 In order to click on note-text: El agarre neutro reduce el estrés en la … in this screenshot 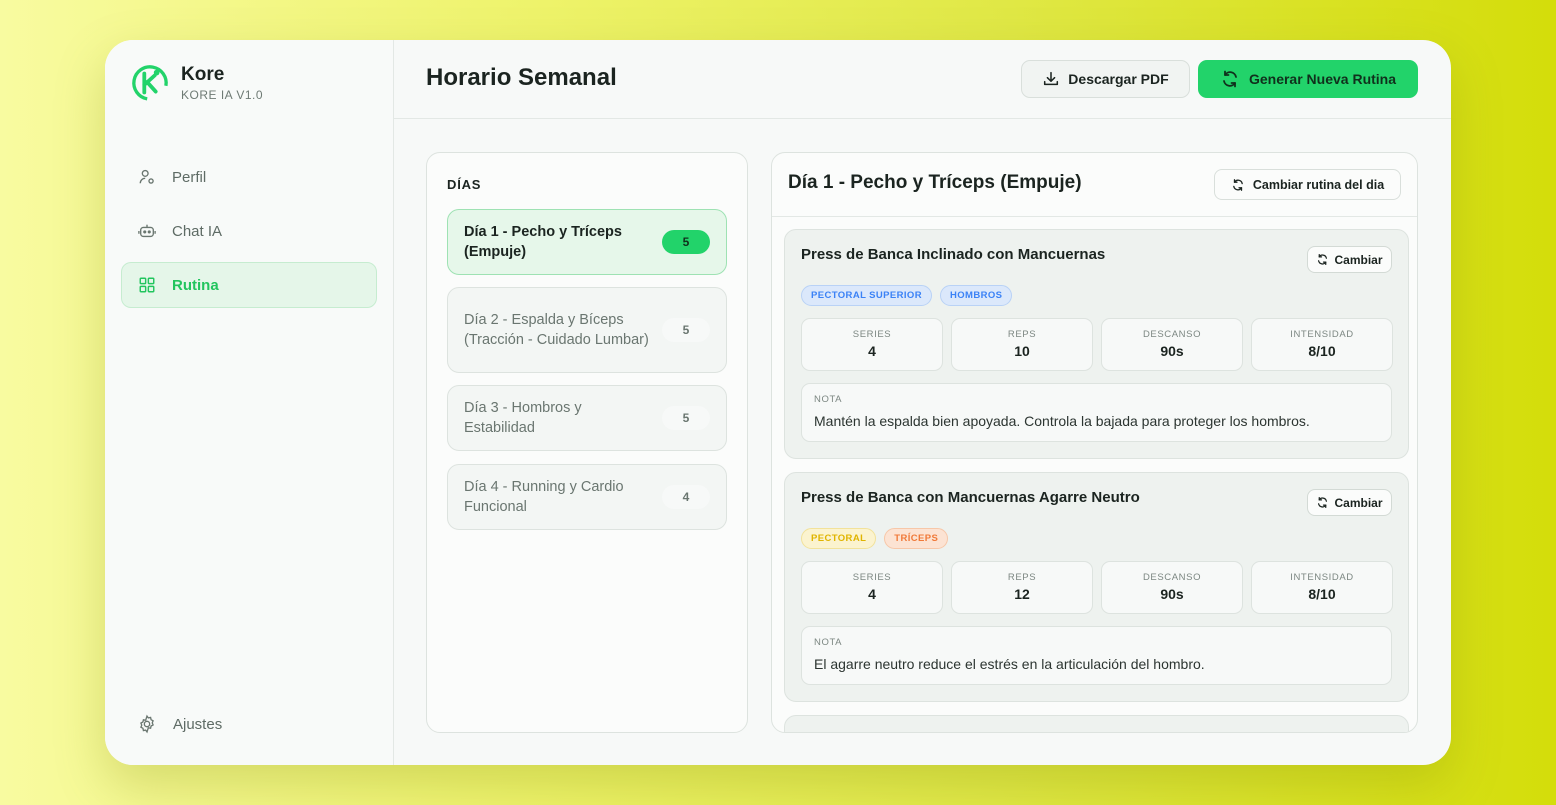, I will do `click(1009, 664)`.